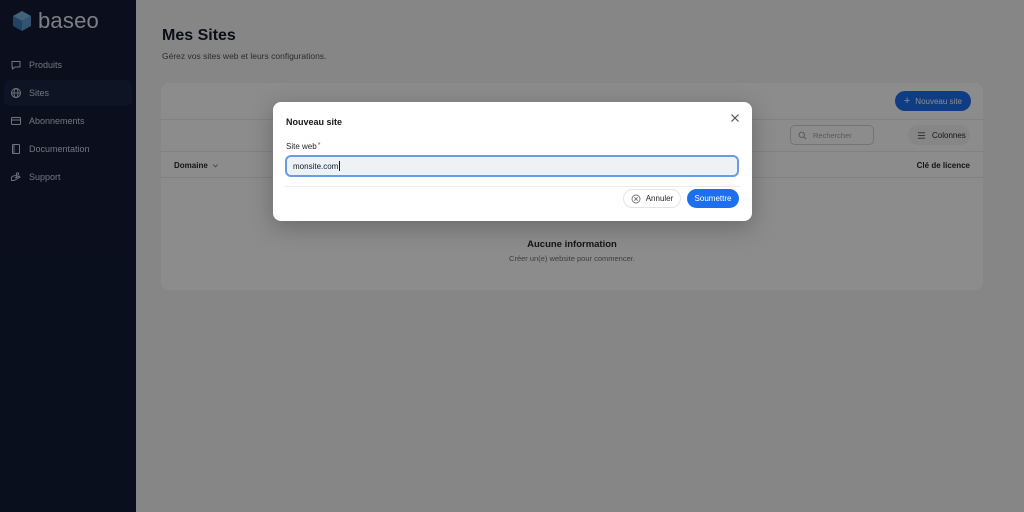  What do you see at coordinates (636, 198) in the screenshot?
I see `cancel-circle-icon` at bounding box center [636, 198].